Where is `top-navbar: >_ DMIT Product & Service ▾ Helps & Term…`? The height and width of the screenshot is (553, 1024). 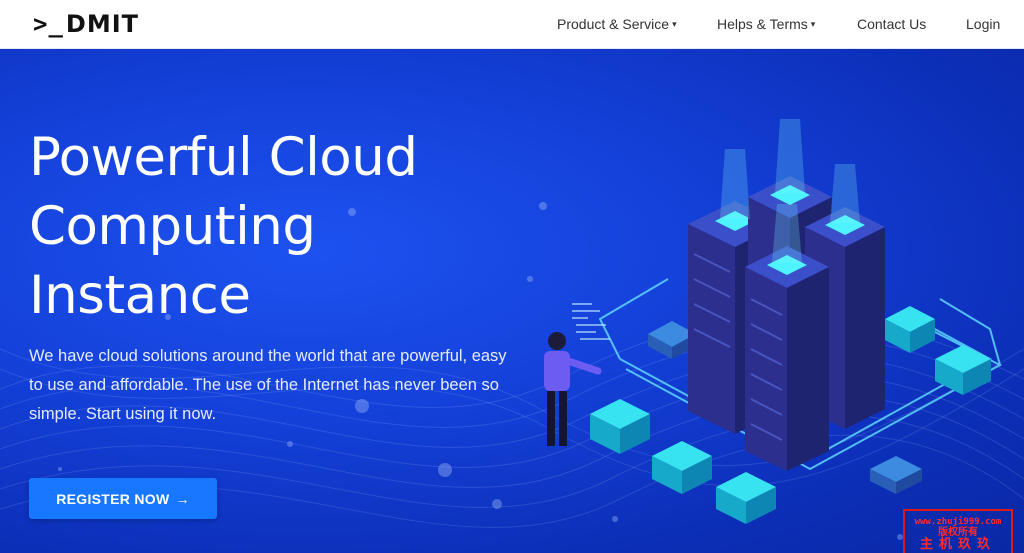
top-navbar: >_ DMIT Product & Service ▾ Helps & Term… is located at coordinates (512, 24).